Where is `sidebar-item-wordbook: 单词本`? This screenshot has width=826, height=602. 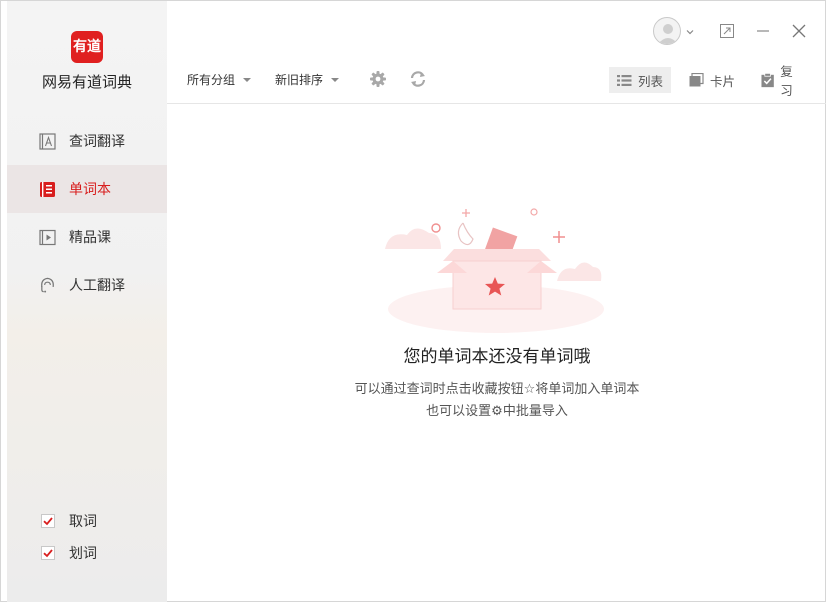
sidebar-item-wordbook: 单词本 is located at coordinates (87, 189).